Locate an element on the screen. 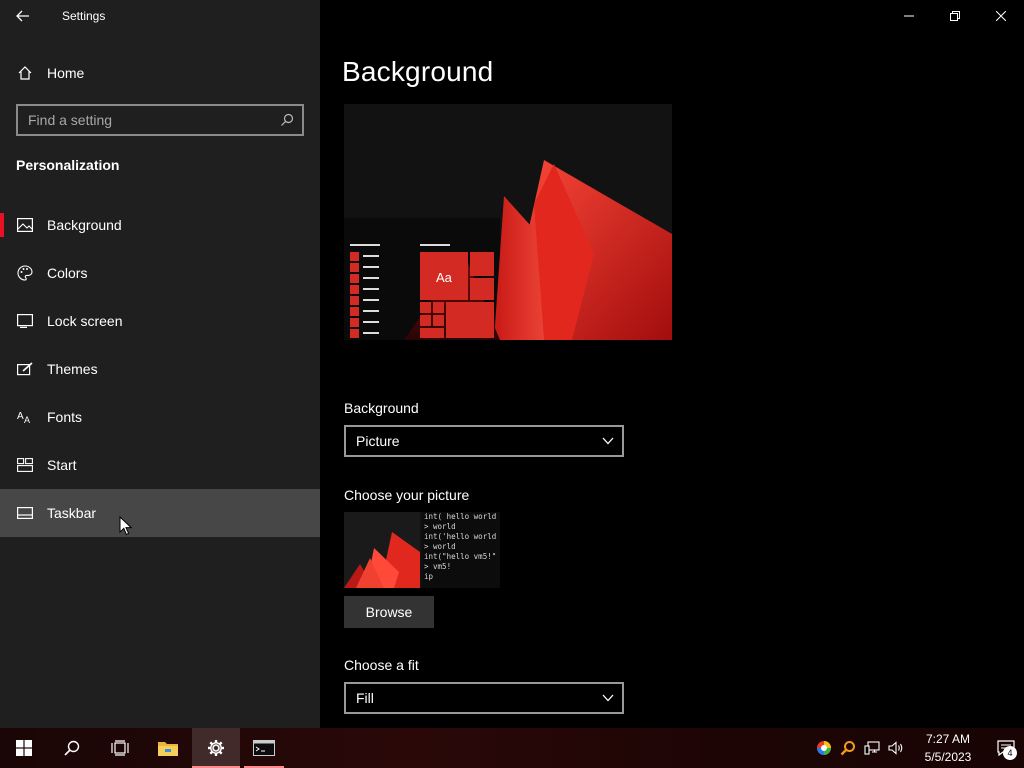  volume-tray-icon is located at coordinates (896, 748).